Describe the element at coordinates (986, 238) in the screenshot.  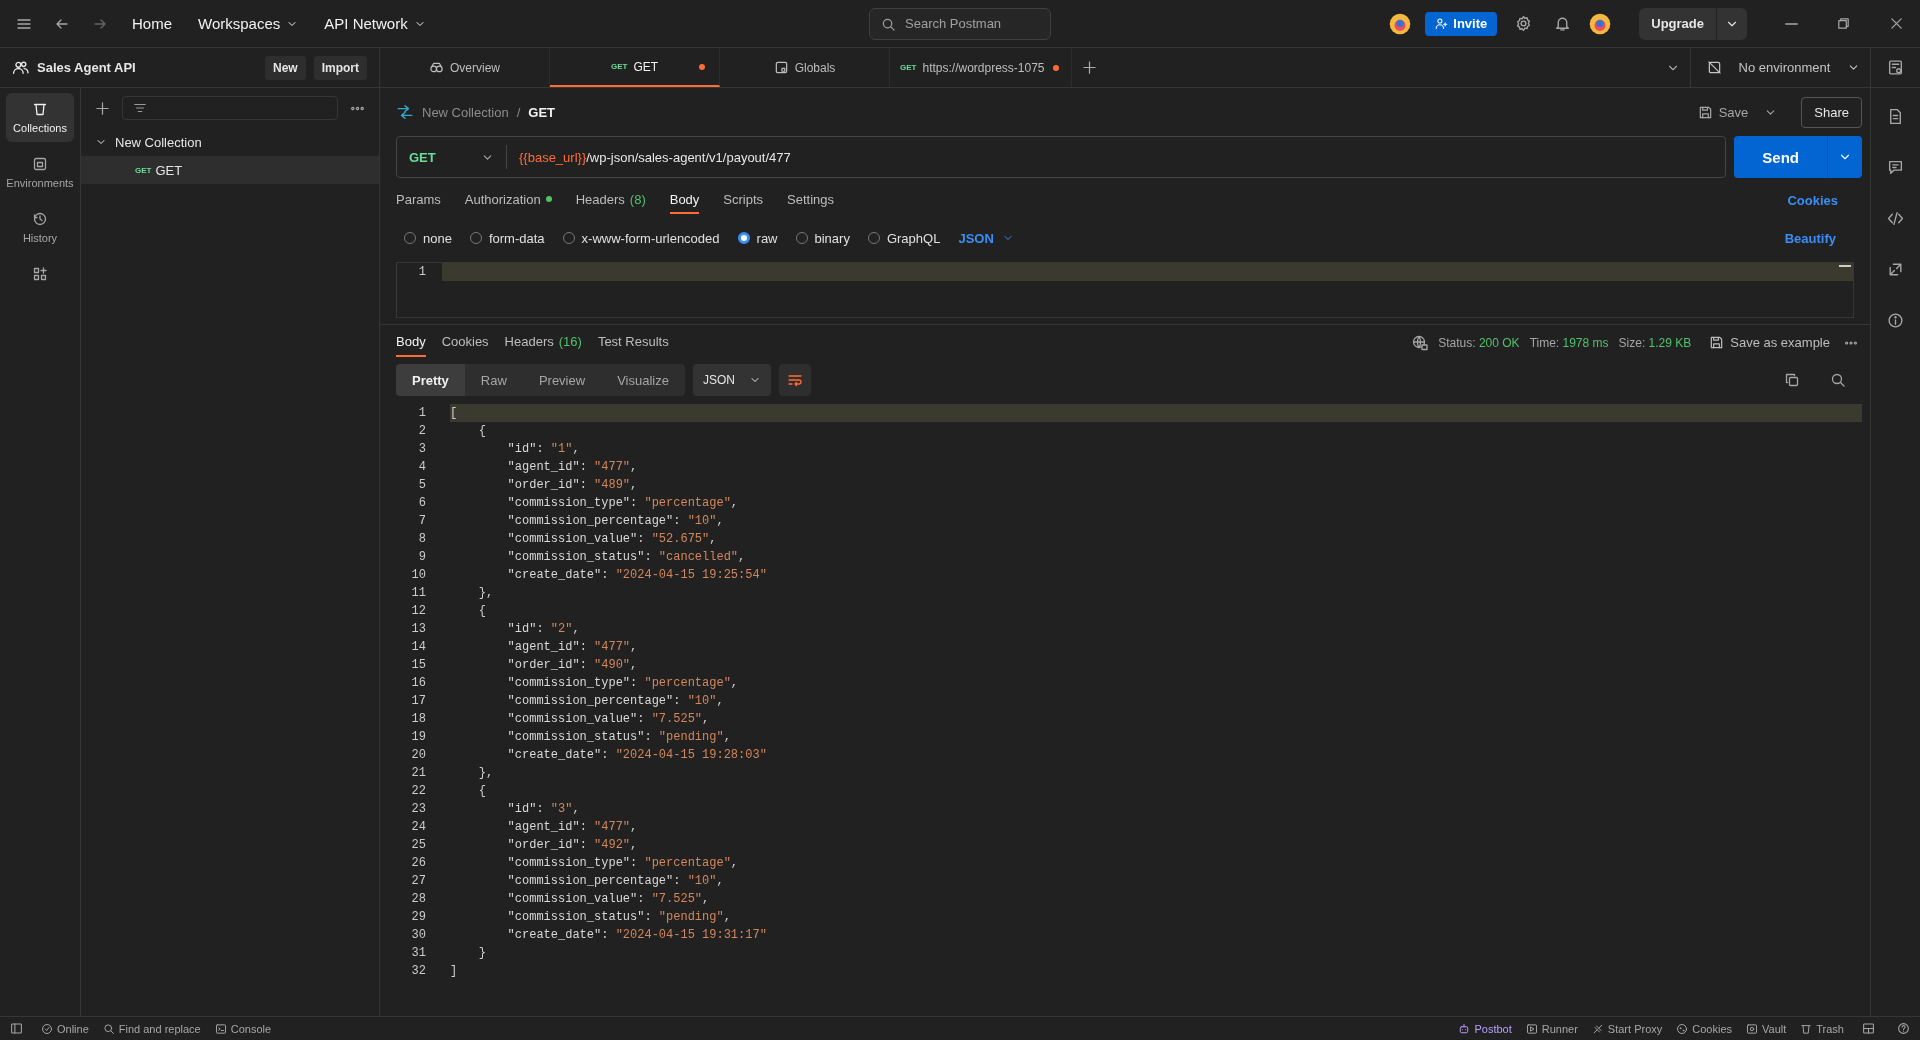
I see `language-dropdown: JSON` at that location.